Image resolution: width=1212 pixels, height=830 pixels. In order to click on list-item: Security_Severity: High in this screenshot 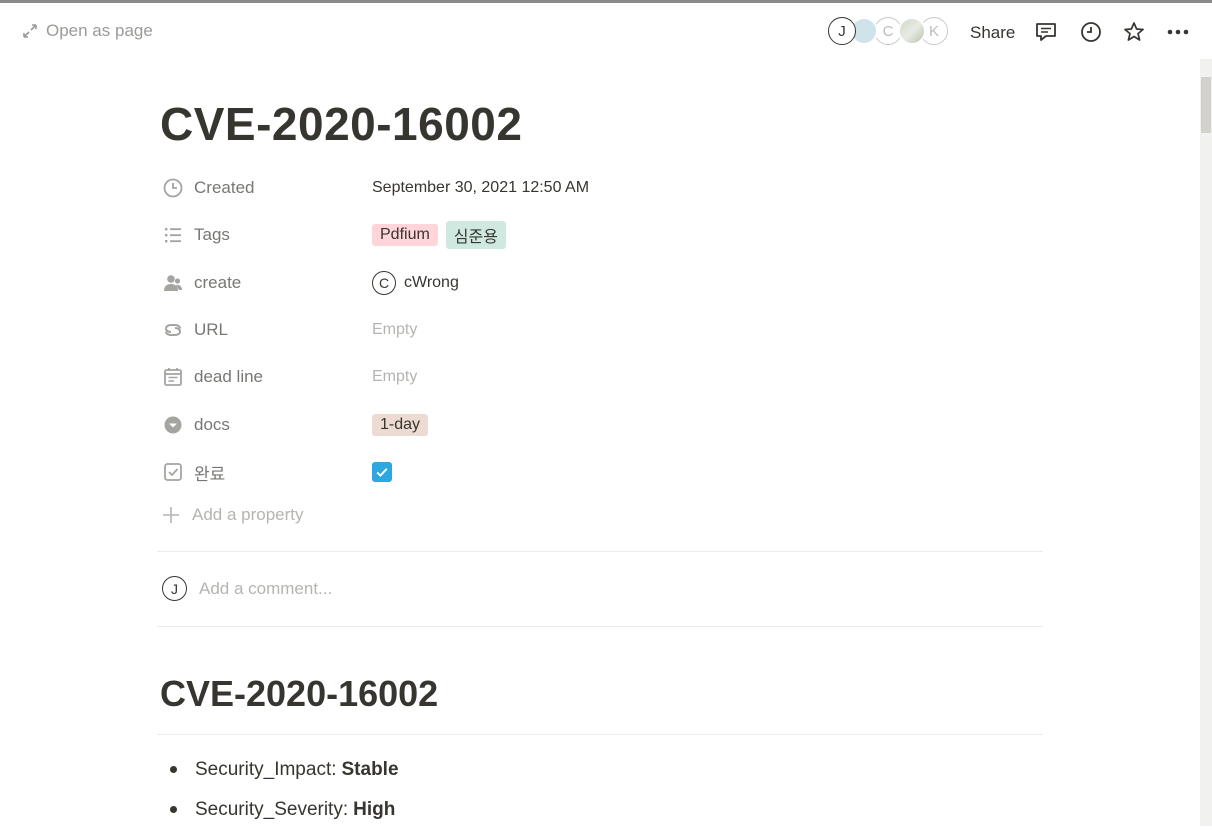, I will do `click(284, 810)`.